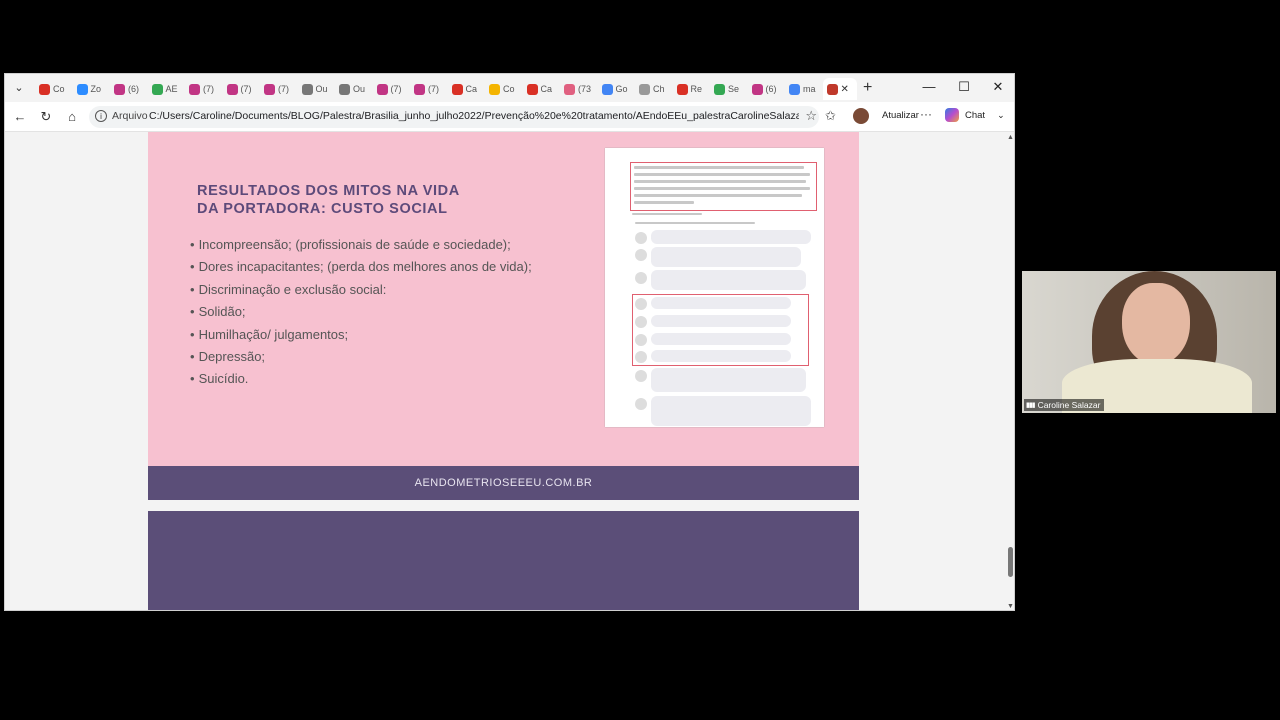 This screenshot has width=1280, height=720. What do you see at coordinates (975, 115) in the screenshot?
I see `chat-button: Chat ⌄` at bounding box center [975, 115].